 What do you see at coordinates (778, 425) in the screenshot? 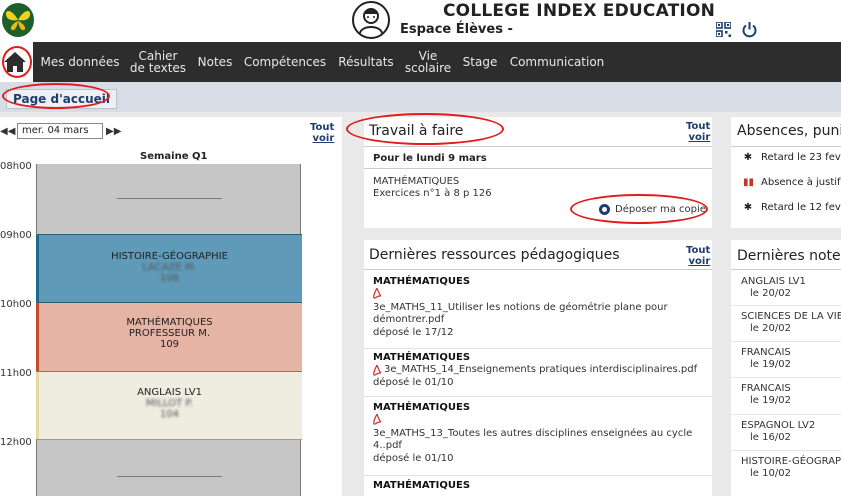
I see `grade-subject: ESPAGNOL LV2` at bounding box center [778, 425].